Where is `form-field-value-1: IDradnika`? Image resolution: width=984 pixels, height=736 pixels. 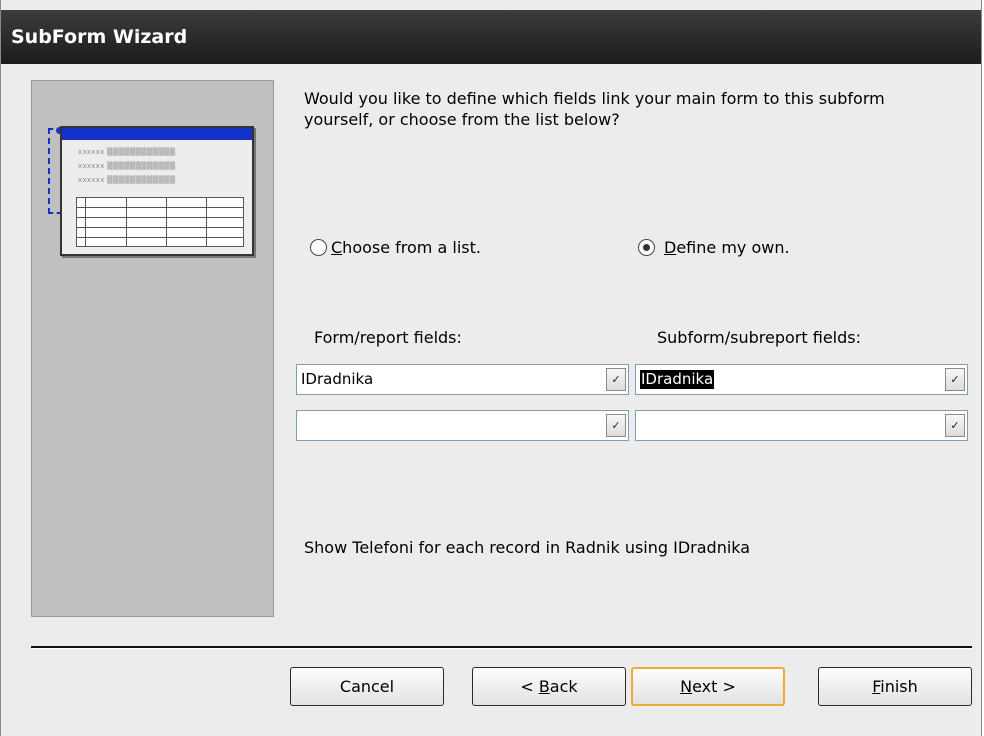 form-field-value-1: IDradnika is located at coordinates (337, 379).